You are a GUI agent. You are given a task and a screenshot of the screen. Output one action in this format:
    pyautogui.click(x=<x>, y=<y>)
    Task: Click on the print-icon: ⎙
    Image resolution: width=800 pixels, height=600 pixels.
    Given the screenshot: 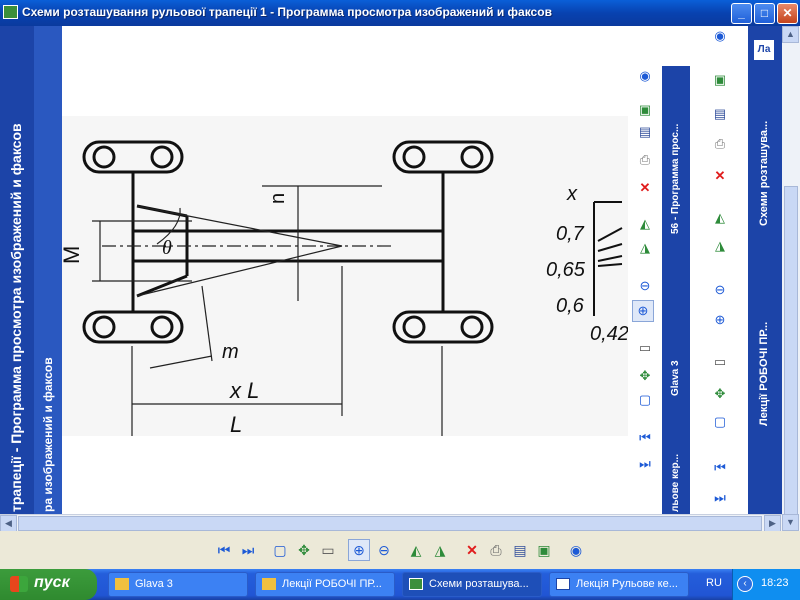 What is the action you would take?
    pyautogui.click(x=645, y=160)
    